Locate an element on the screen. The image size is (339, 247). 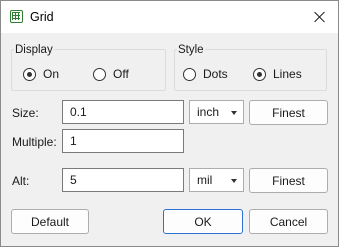
size-finest-button: Finest is located at coordinates (288, 112).